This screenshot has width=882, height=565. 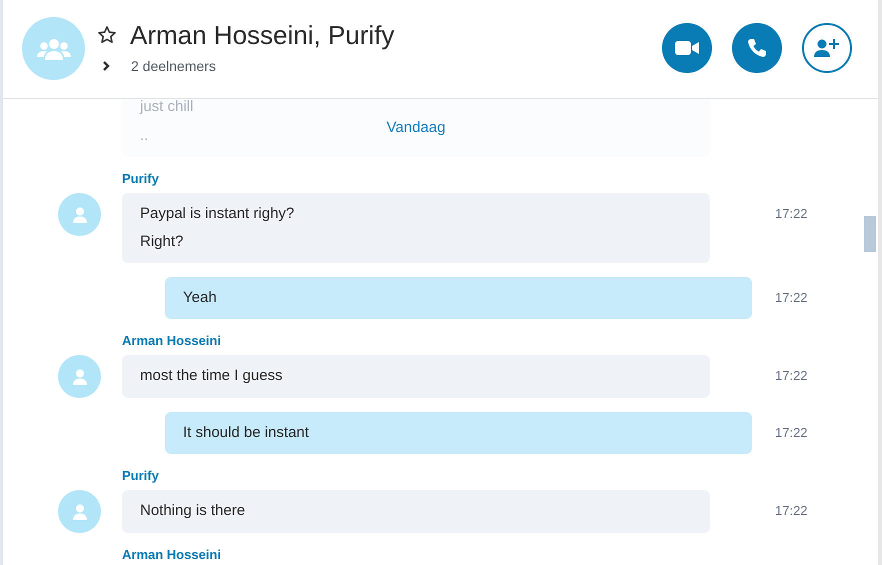 I want to click on participant-count: 2 deelnemers, so click(x=173, y=66).